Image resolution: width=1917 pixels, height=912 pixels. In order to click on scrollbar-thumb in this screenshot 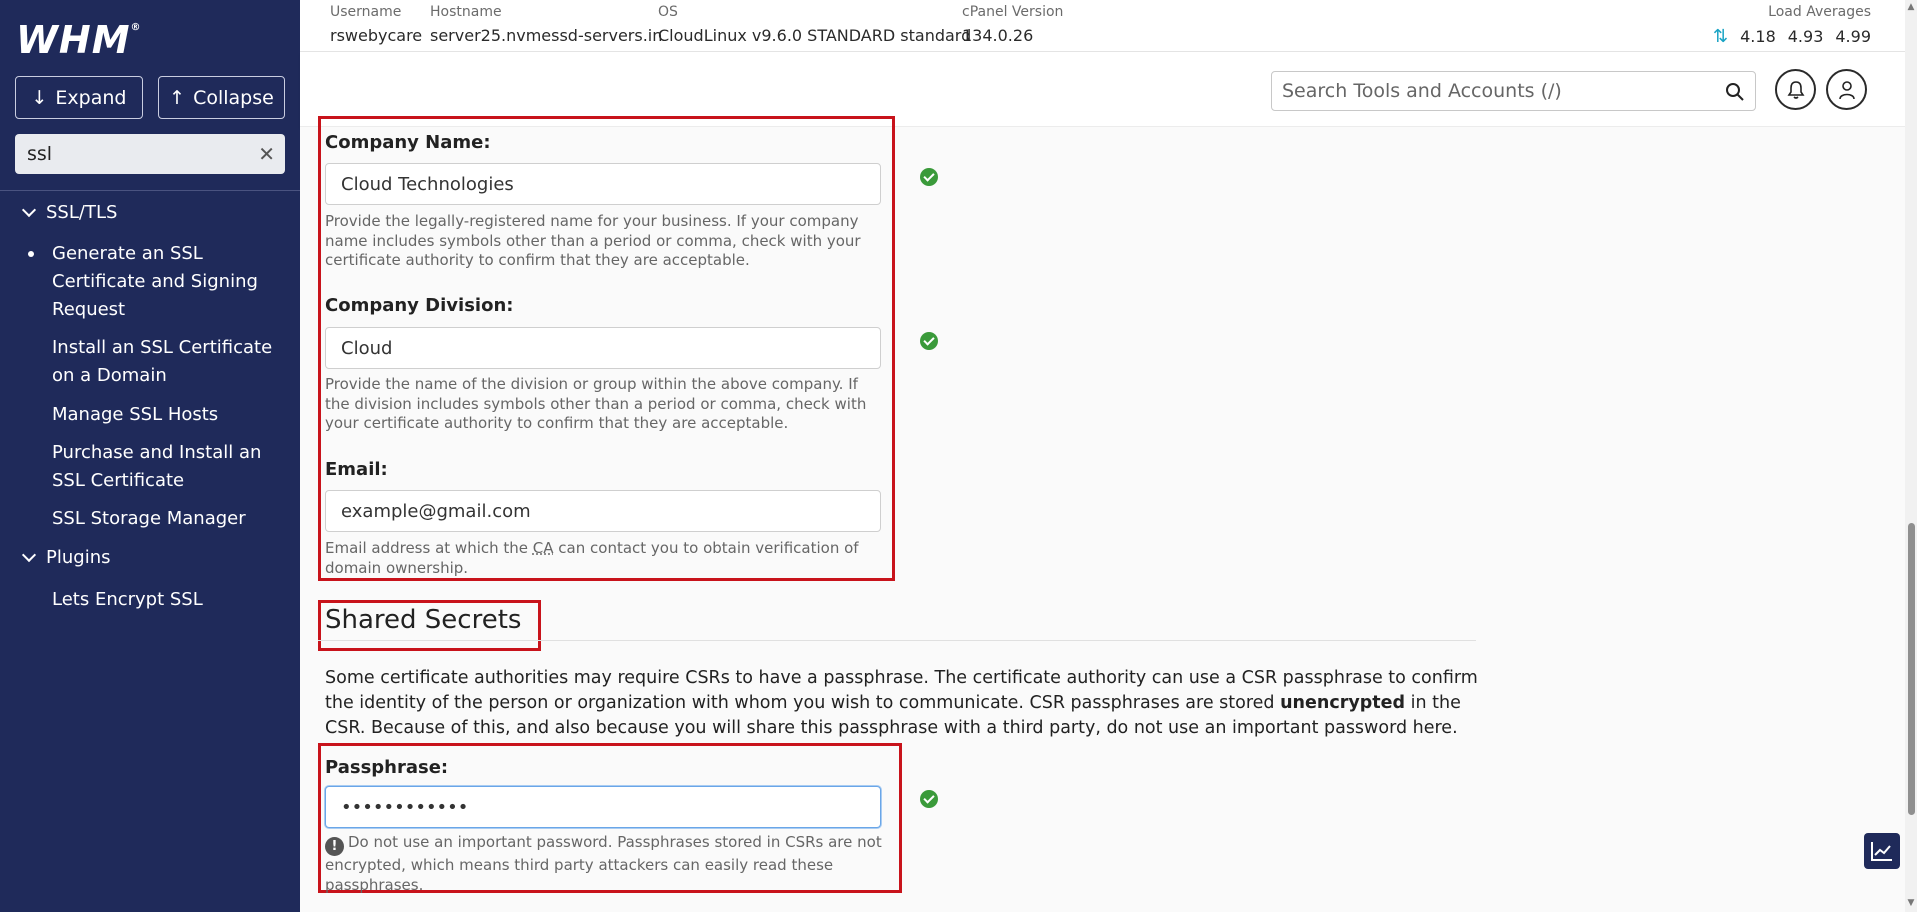, I will do `click(1911, 669)`.